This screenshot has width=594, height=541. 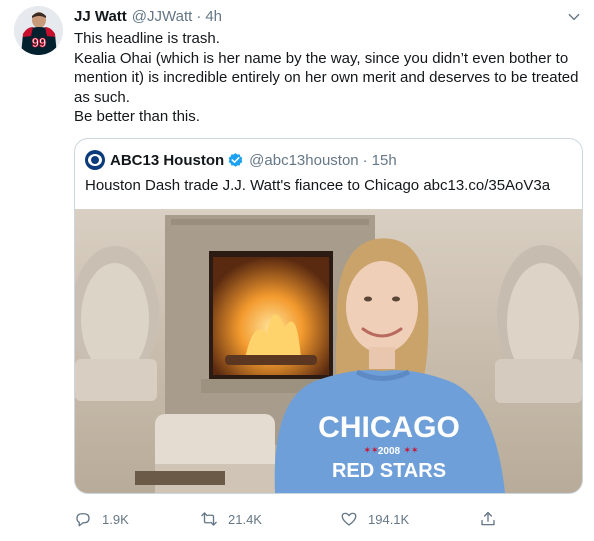 I want to click on retweet-button: 21.4K, so click(x=231, y=519).